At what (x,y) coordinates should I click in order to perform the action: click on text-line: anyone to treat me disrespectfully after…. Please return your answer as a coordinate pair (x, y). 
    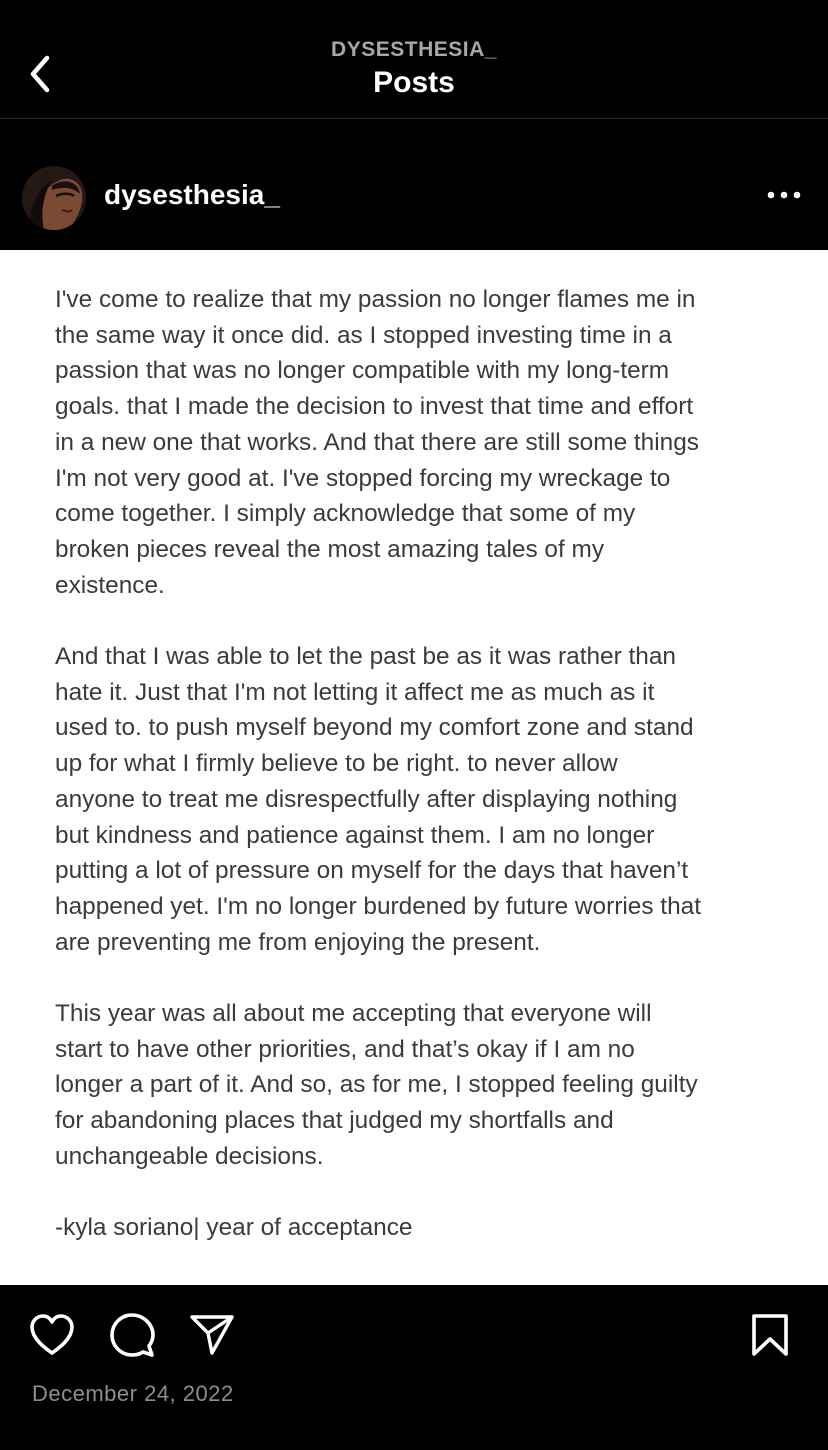
    Looking at the image, I should click on (366, 799).